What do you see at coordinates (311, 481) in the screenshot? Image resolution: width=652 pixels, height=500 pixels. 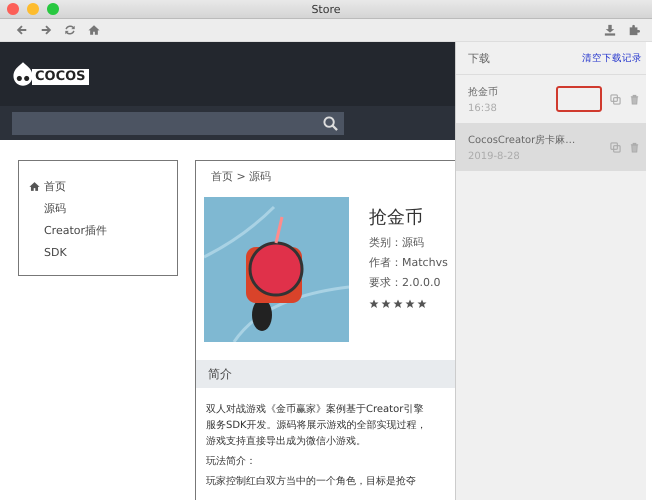 I see `gameplay-paragraph: 玩家控制红白双方当中的一个角色，目标是抢夺` at bounding box center [311, 481].